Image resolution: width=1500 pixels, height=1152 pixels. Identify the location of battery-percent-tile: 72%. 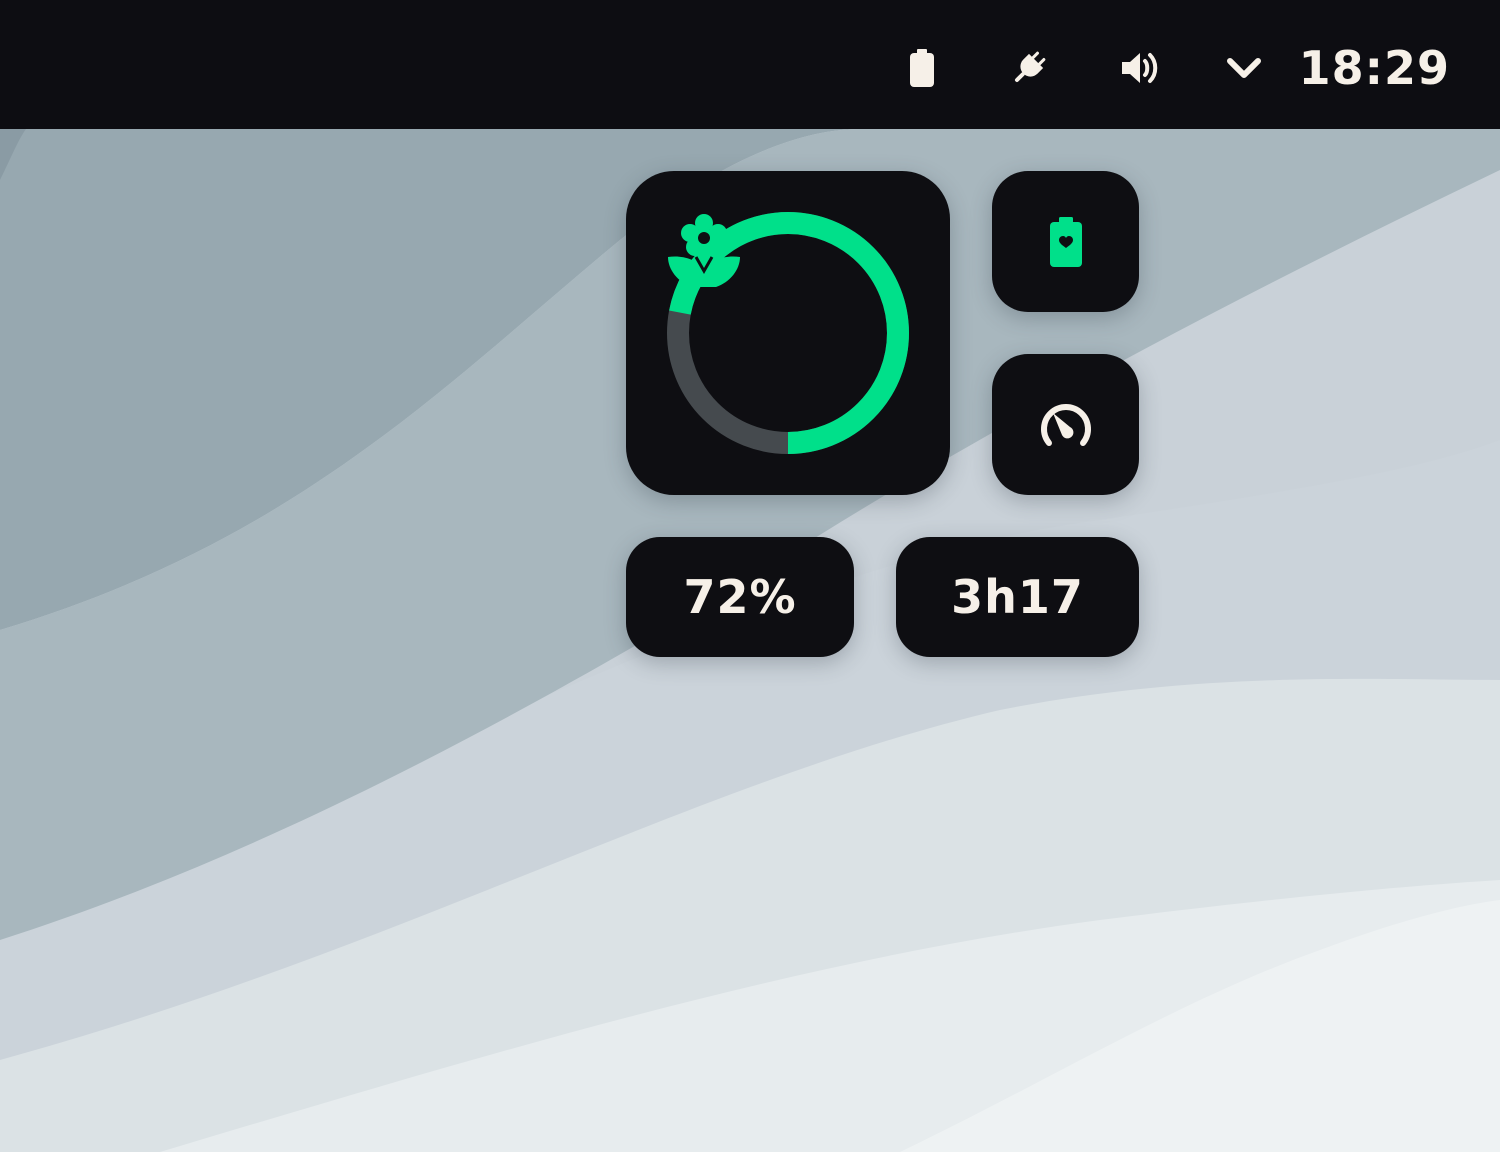
(740, 597).